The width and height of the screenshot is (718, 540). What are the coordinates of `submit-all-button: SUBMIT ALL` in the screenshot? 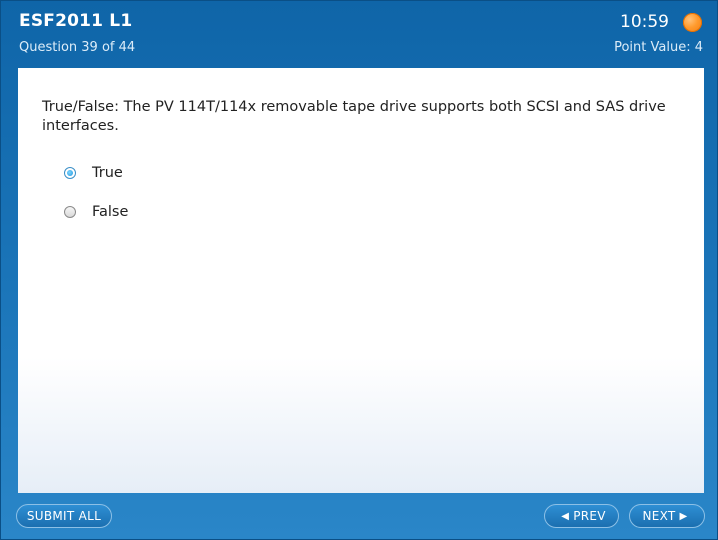 It's located at (64, 516).